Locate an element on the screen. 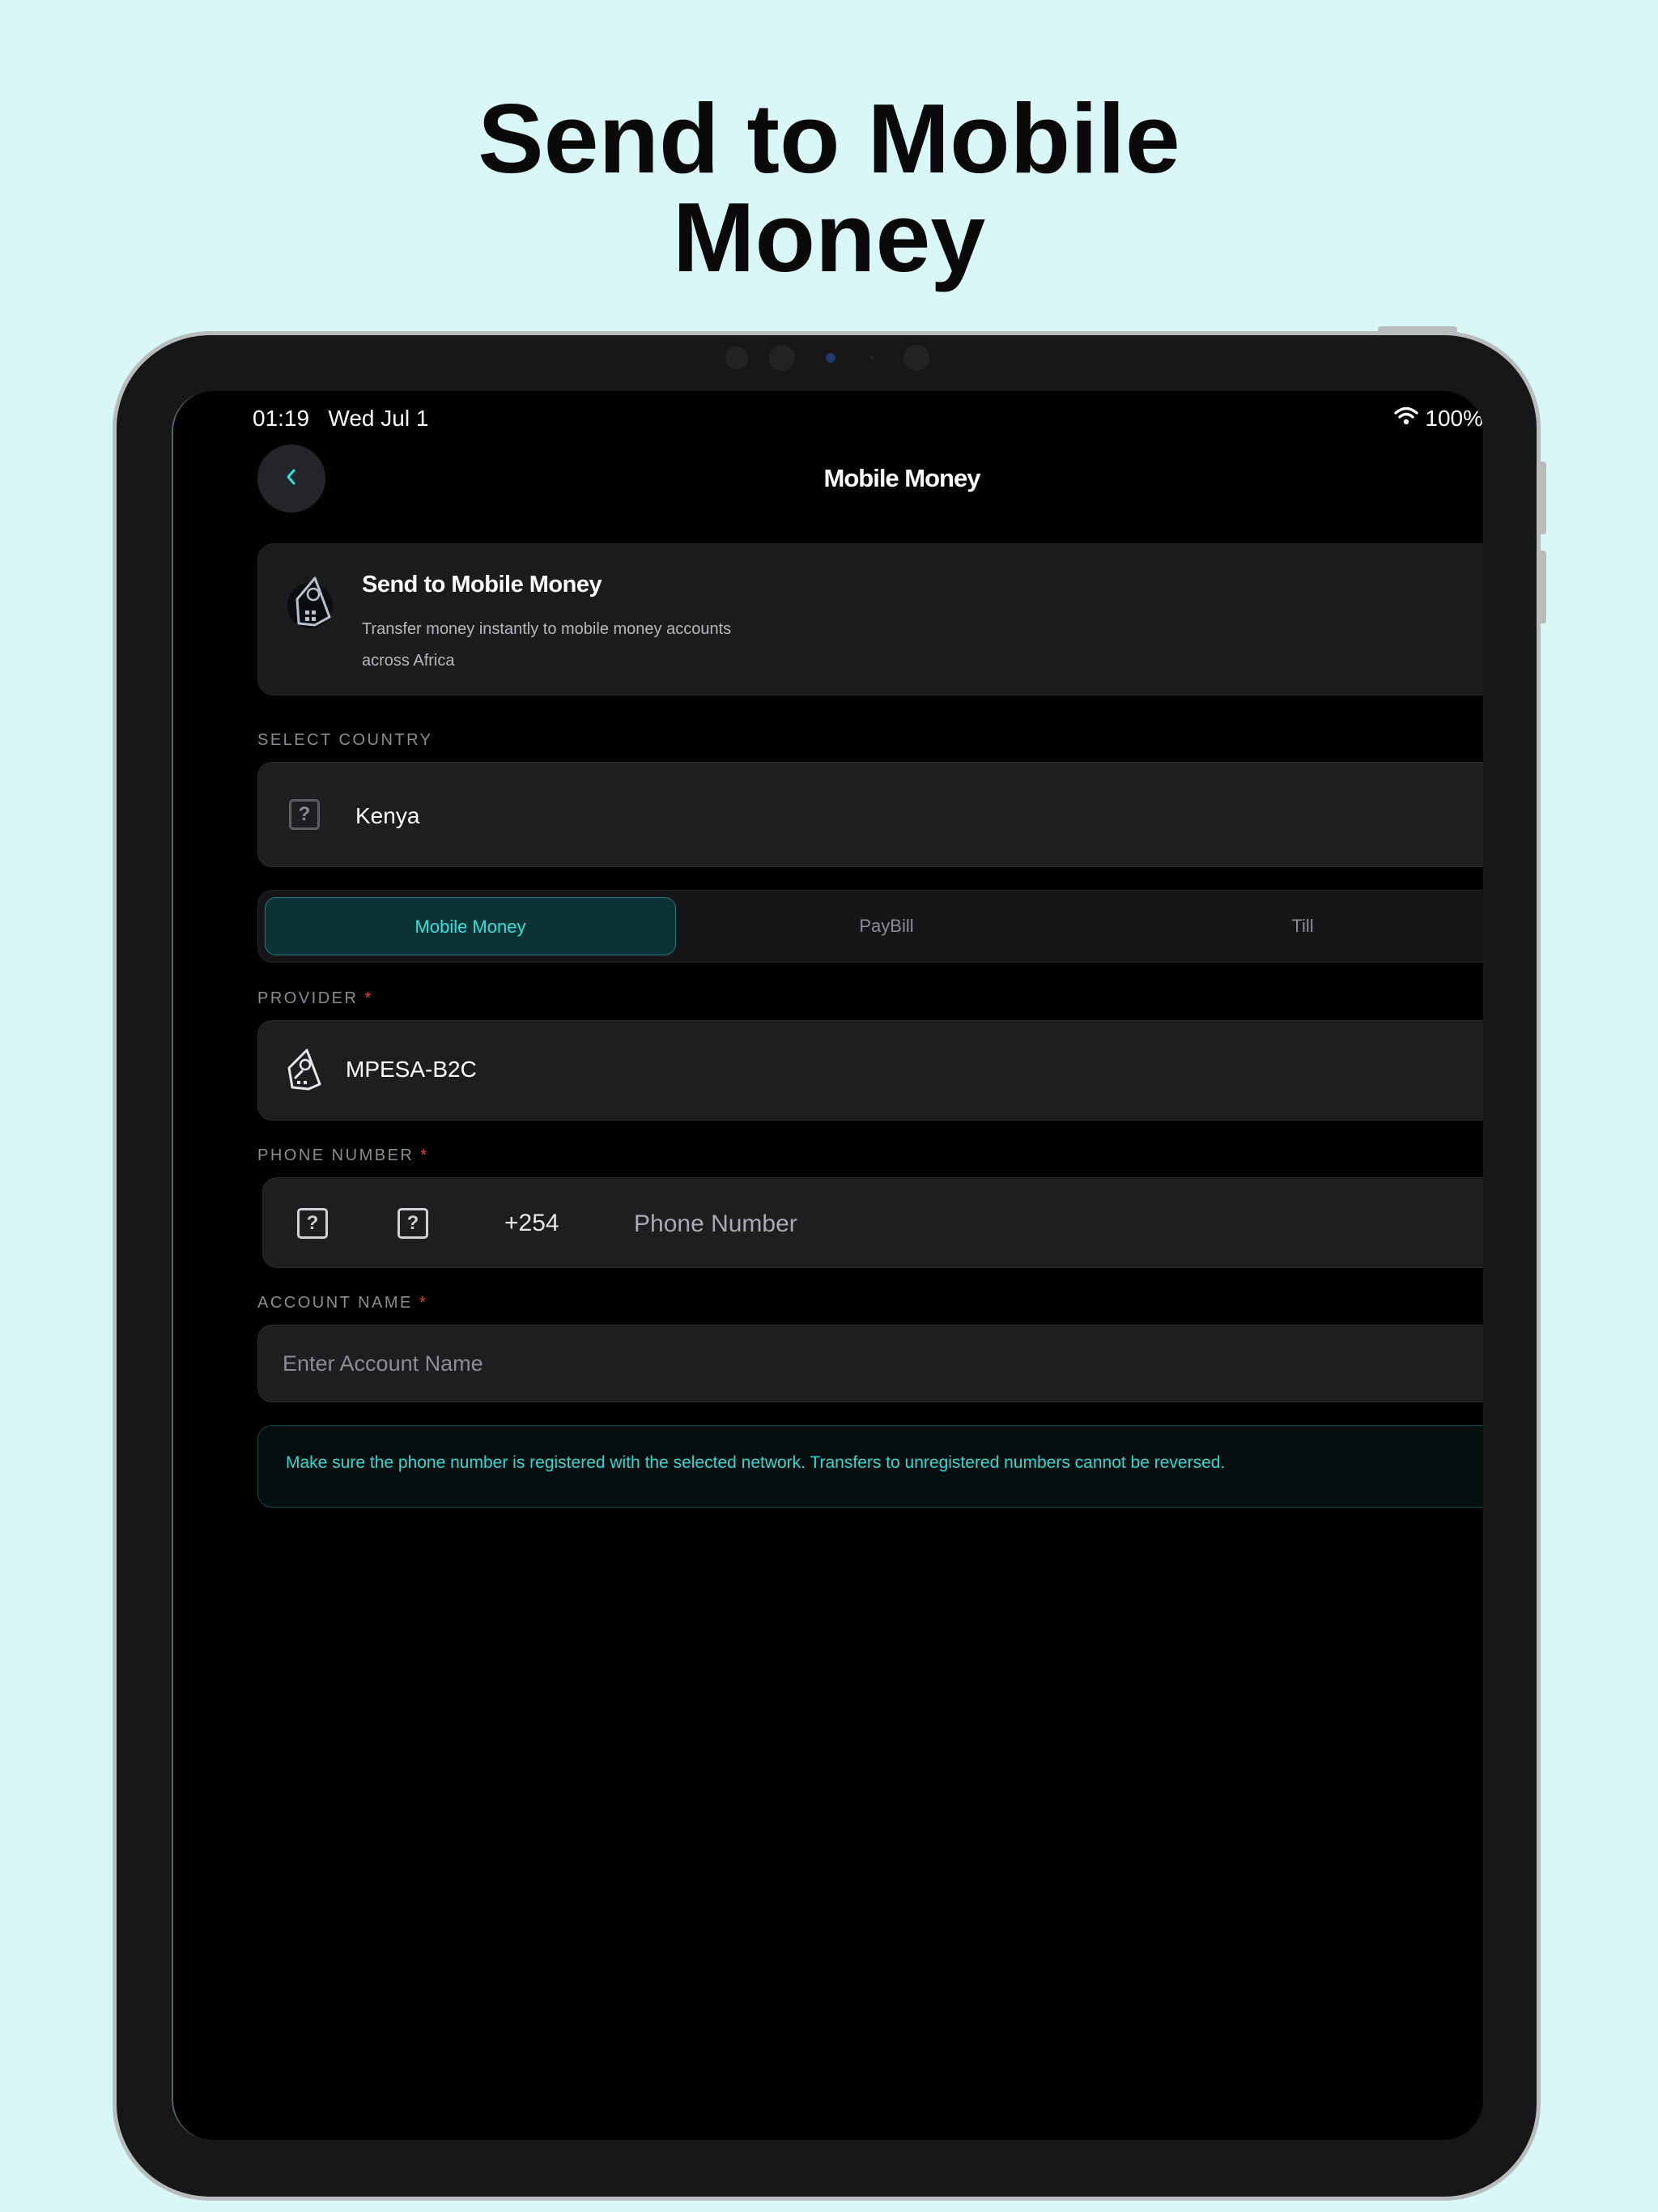 The height and width of the screenshot is (2212, 1658). country-value: Kenya is located at coordinates (387, 816).